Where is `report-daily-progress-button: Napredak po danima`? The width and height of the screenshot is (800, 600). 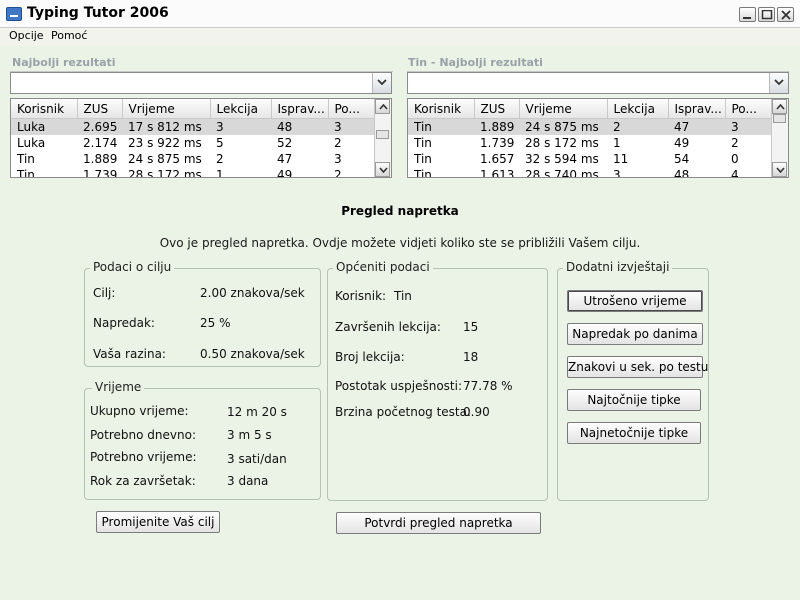 report-daily-progress-button: Napredak po danima is located at coordinates (635, 334).